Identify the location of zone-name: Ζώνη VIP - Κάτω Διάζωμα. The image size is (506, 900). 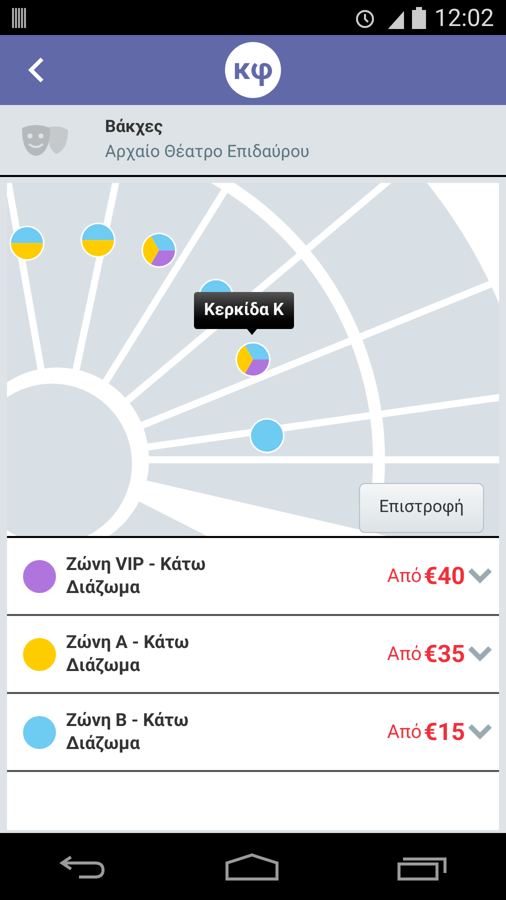
(136, 576).